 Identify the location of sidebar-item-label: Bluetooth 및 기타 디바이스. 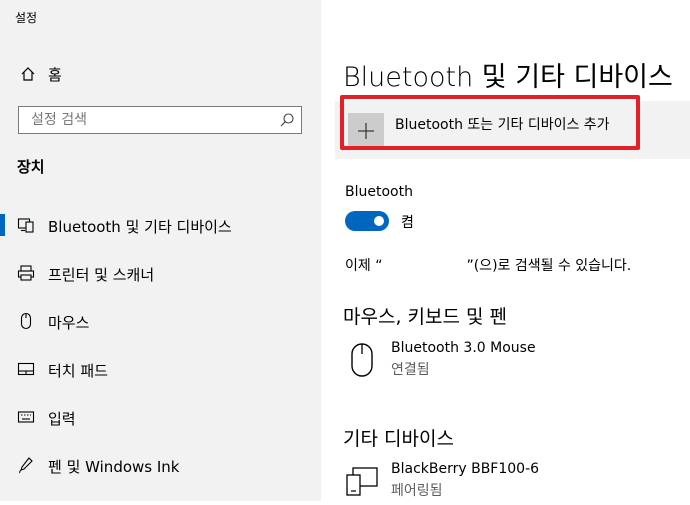
(140, 227).